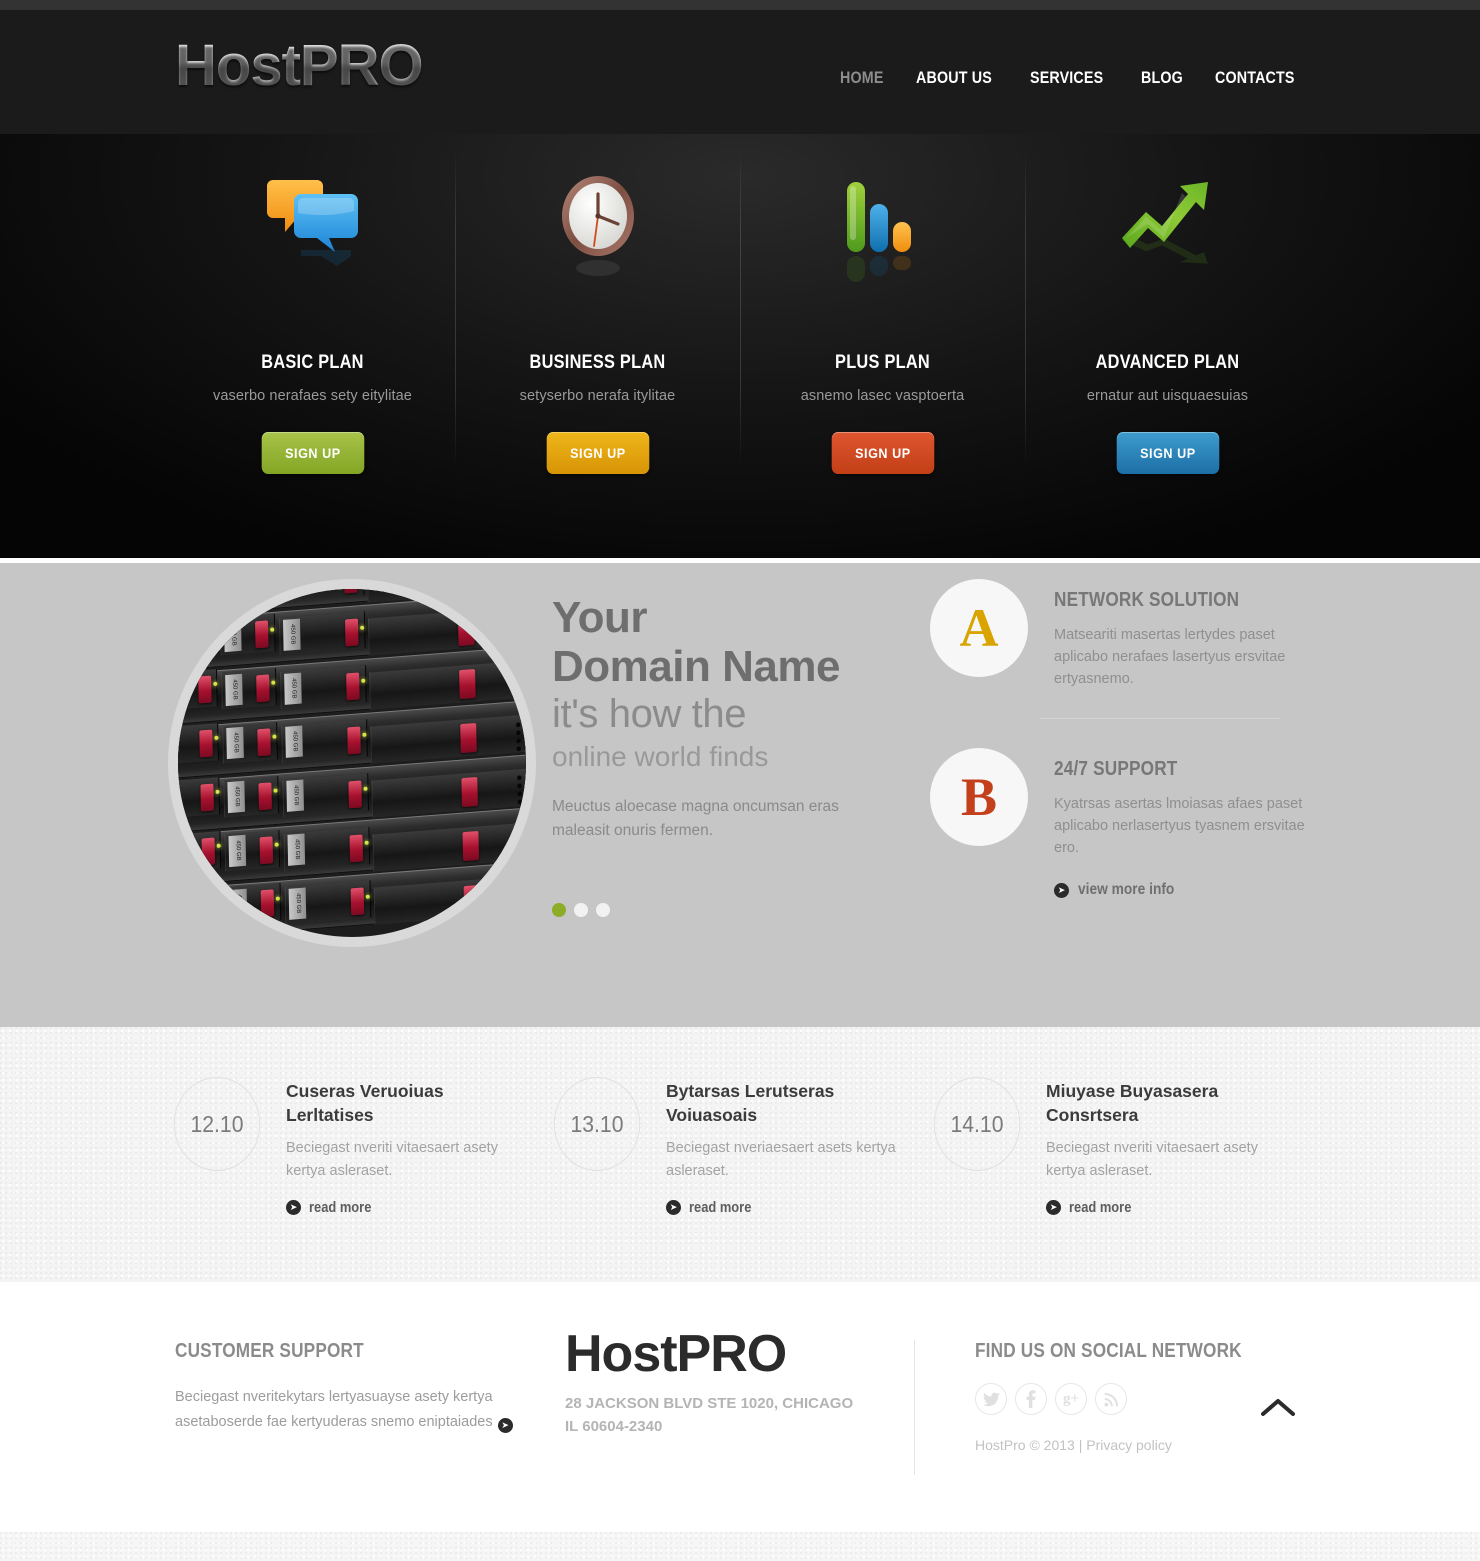 This screenshot has width=1480, height=1561. What do you see at coordinates (1162, 78) in the screenshot?
I see `nav-item-blog: BLOG` at bounding box center [1162, 78].